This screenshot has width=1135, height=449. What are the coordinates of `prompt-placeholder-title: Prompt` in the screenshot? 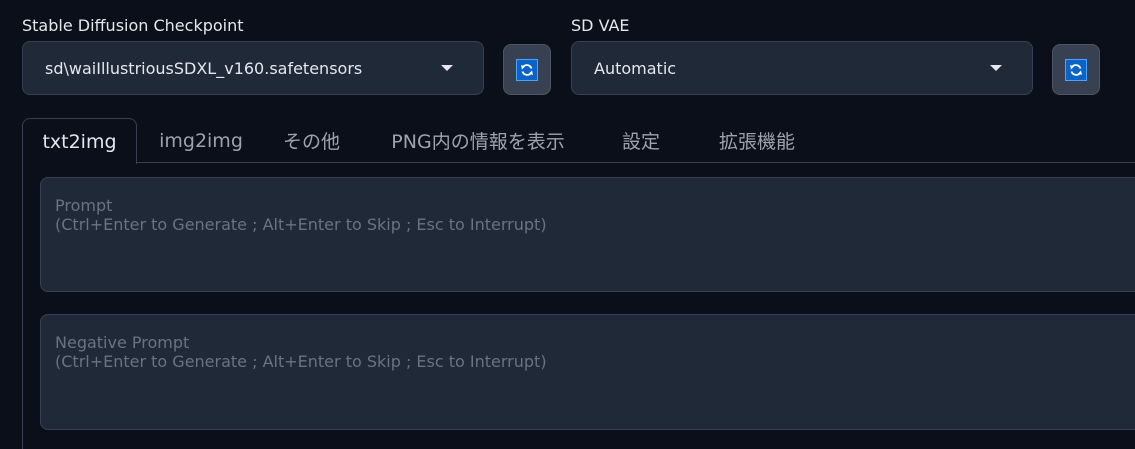 It's located at (84, 205).